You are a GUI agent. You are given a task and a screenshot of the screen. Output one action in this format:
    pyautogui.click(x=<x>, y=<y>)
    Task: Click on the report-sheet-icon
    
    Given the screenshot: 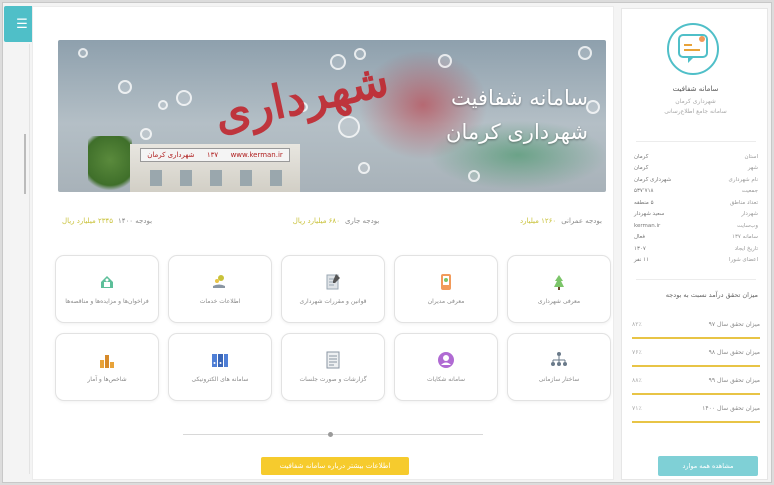 What is the action you would take?
    pyautogui.click(x=333, y=360)
    